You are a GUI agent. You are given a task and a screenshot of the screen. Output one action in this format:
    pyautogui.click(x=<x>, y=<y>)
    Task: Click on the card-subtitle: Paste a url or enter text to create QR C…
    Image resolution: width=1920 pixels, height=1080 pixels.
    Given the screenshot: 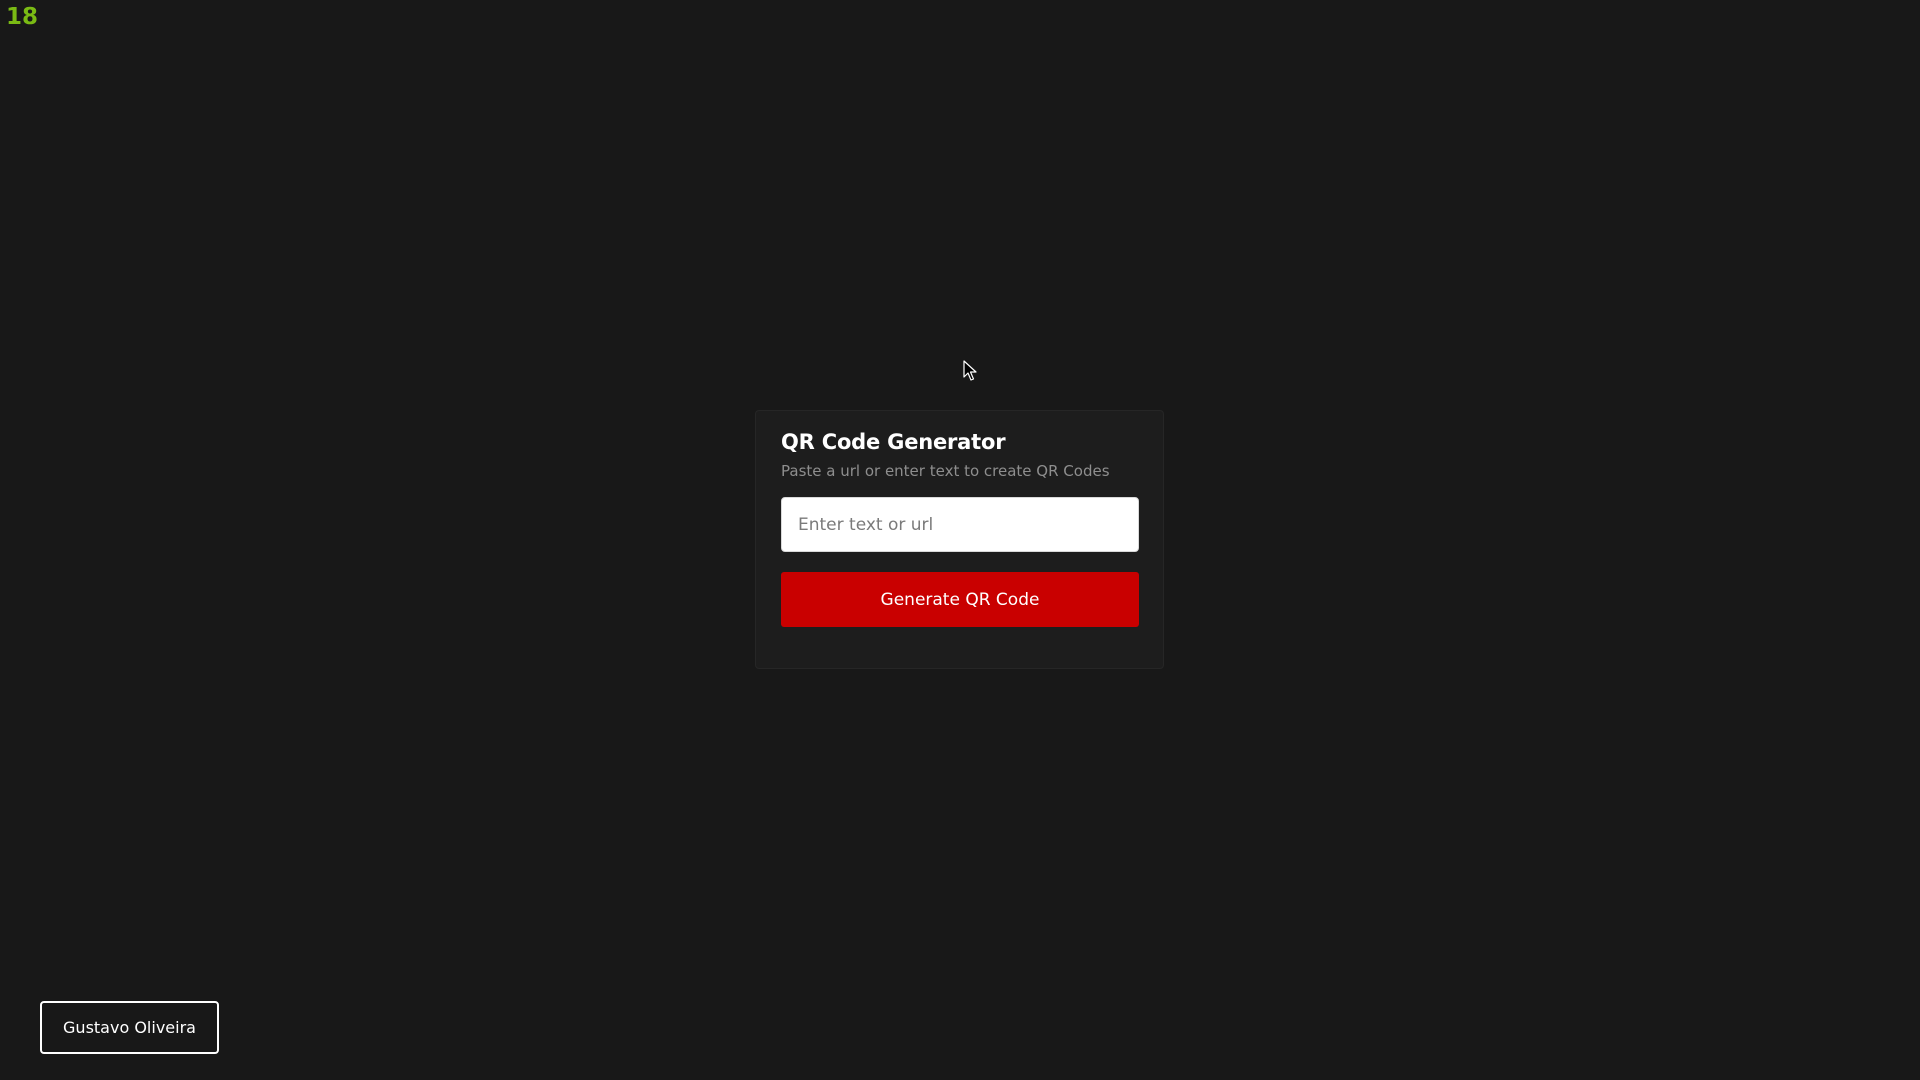 What is the action you would take?
    pyautogui.click(x=945, y=471)
    